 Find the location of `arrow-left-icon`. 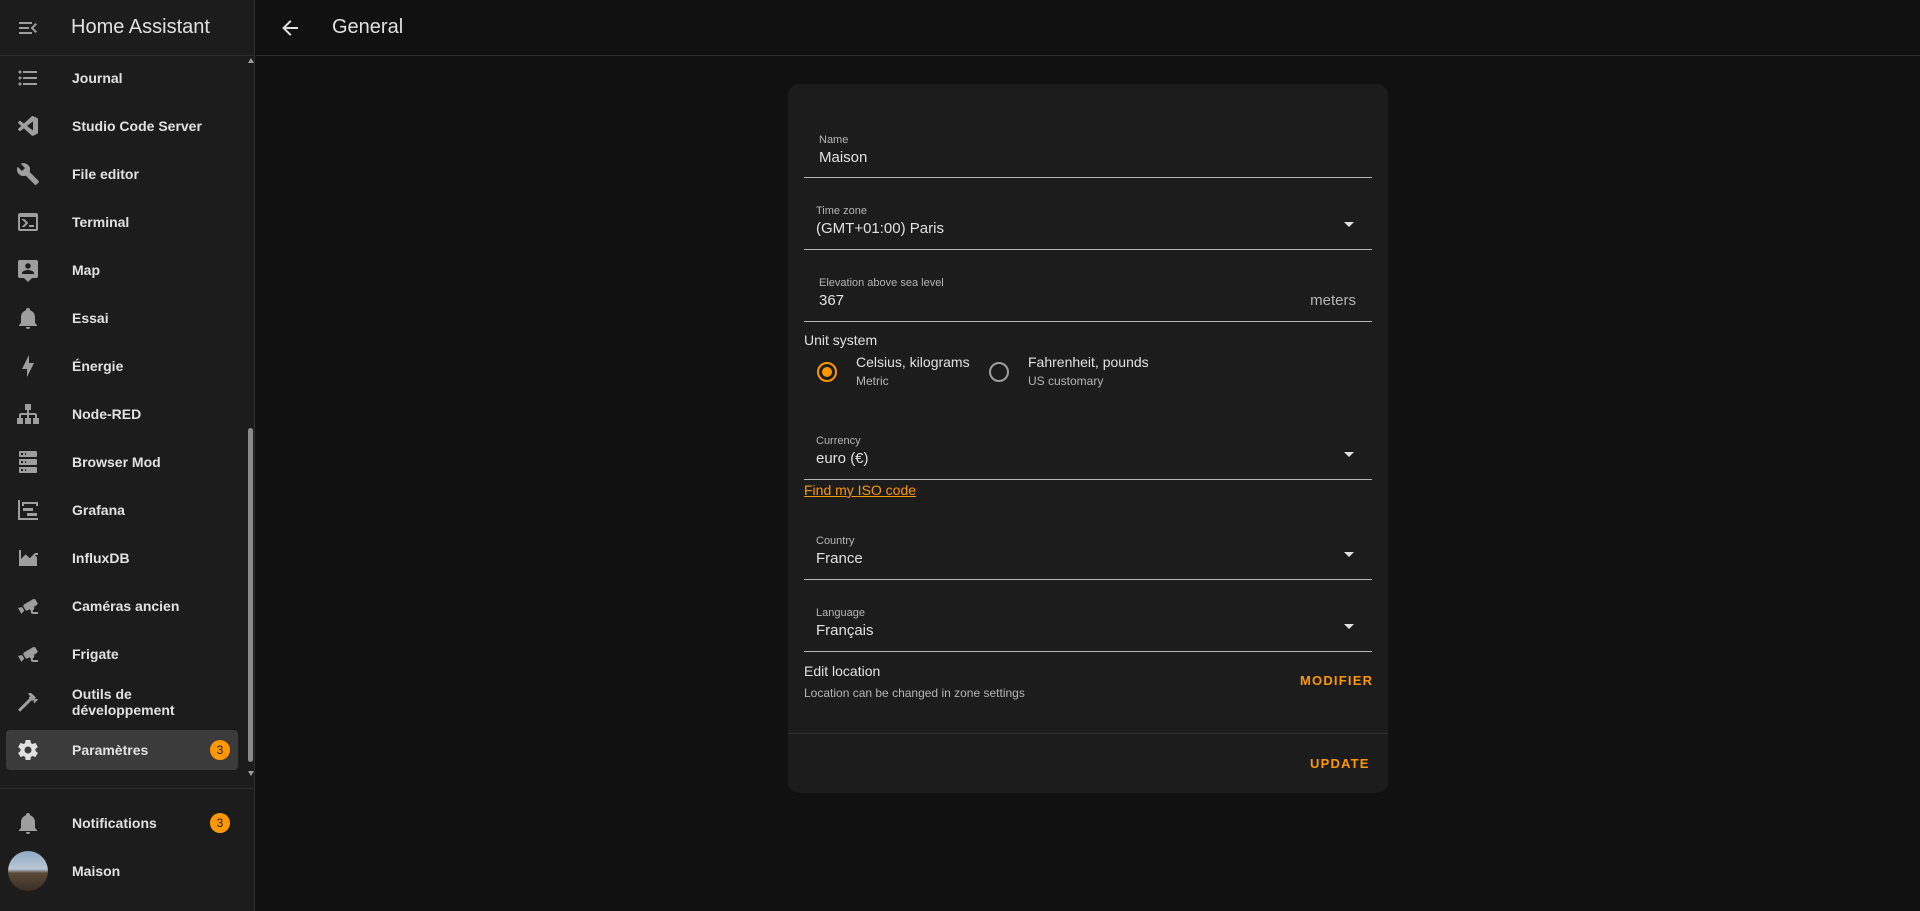

arrow-left-icon is located at coordinates (290, 27).